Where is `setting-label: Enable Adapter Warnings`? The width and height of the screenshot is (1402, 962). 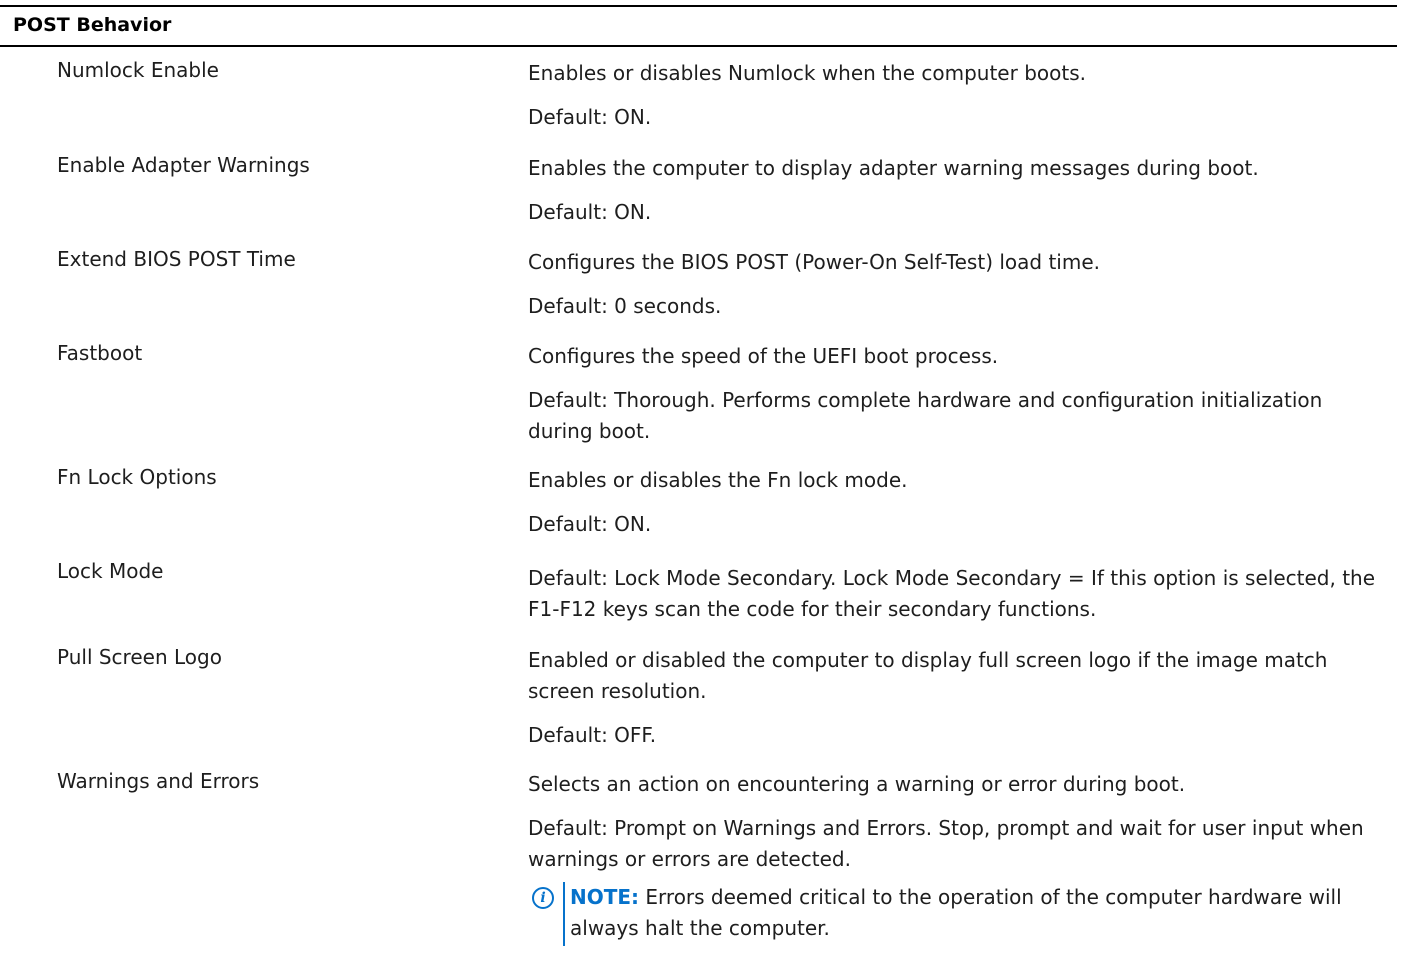
setting-label: Enable Adapter Warnings is located at coordinates (183, 165).